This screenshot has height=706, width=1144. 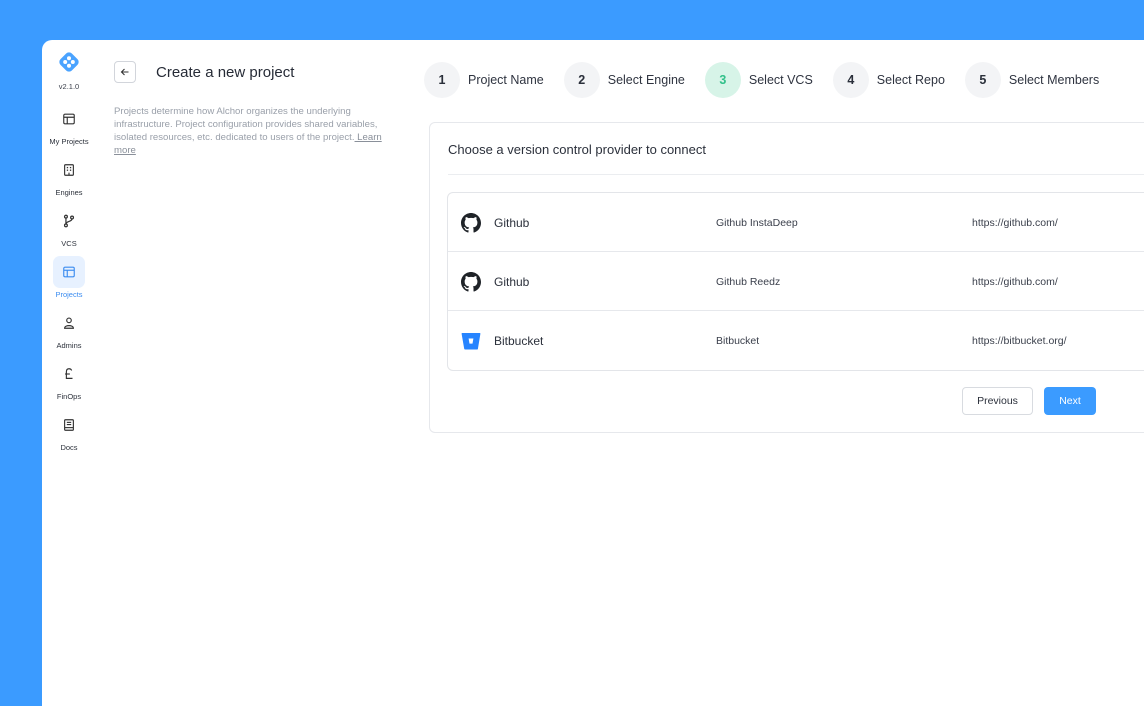 I want to click on sidebar-item-docs: Docs, so click(x=69, y=430).